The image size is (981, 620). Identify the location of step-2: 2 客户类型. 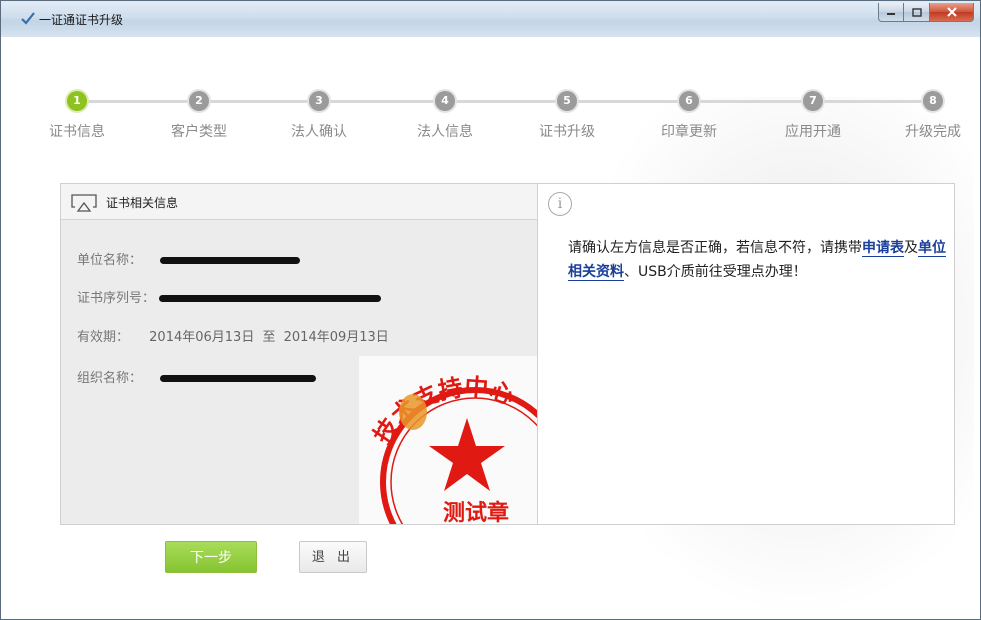
(199, 115).